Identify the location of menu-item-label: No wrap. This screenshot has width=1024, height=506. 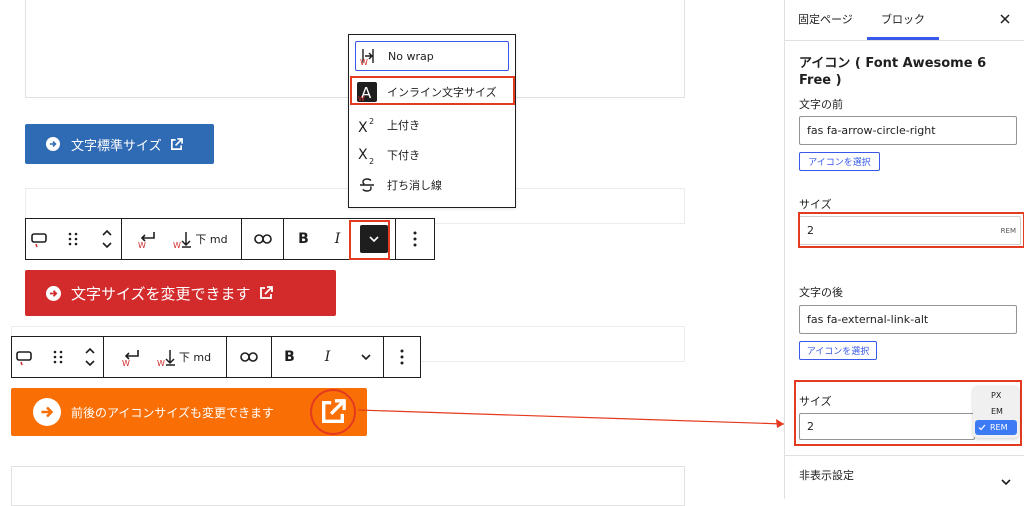
(411, 56).